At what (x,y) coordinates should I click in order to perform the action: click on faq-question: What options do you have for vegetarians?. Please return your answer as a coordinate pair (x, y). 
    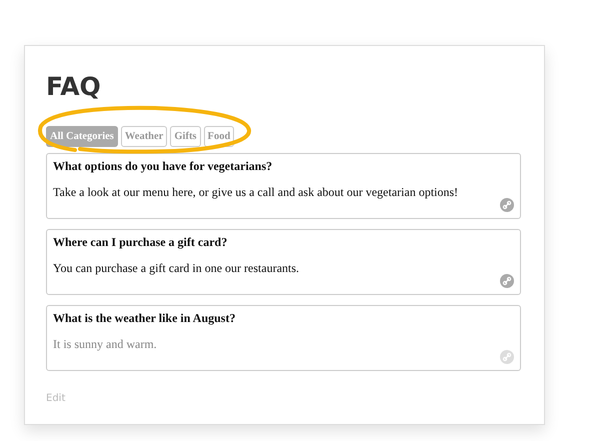
    Looking at the image, I should click on (163, 166).